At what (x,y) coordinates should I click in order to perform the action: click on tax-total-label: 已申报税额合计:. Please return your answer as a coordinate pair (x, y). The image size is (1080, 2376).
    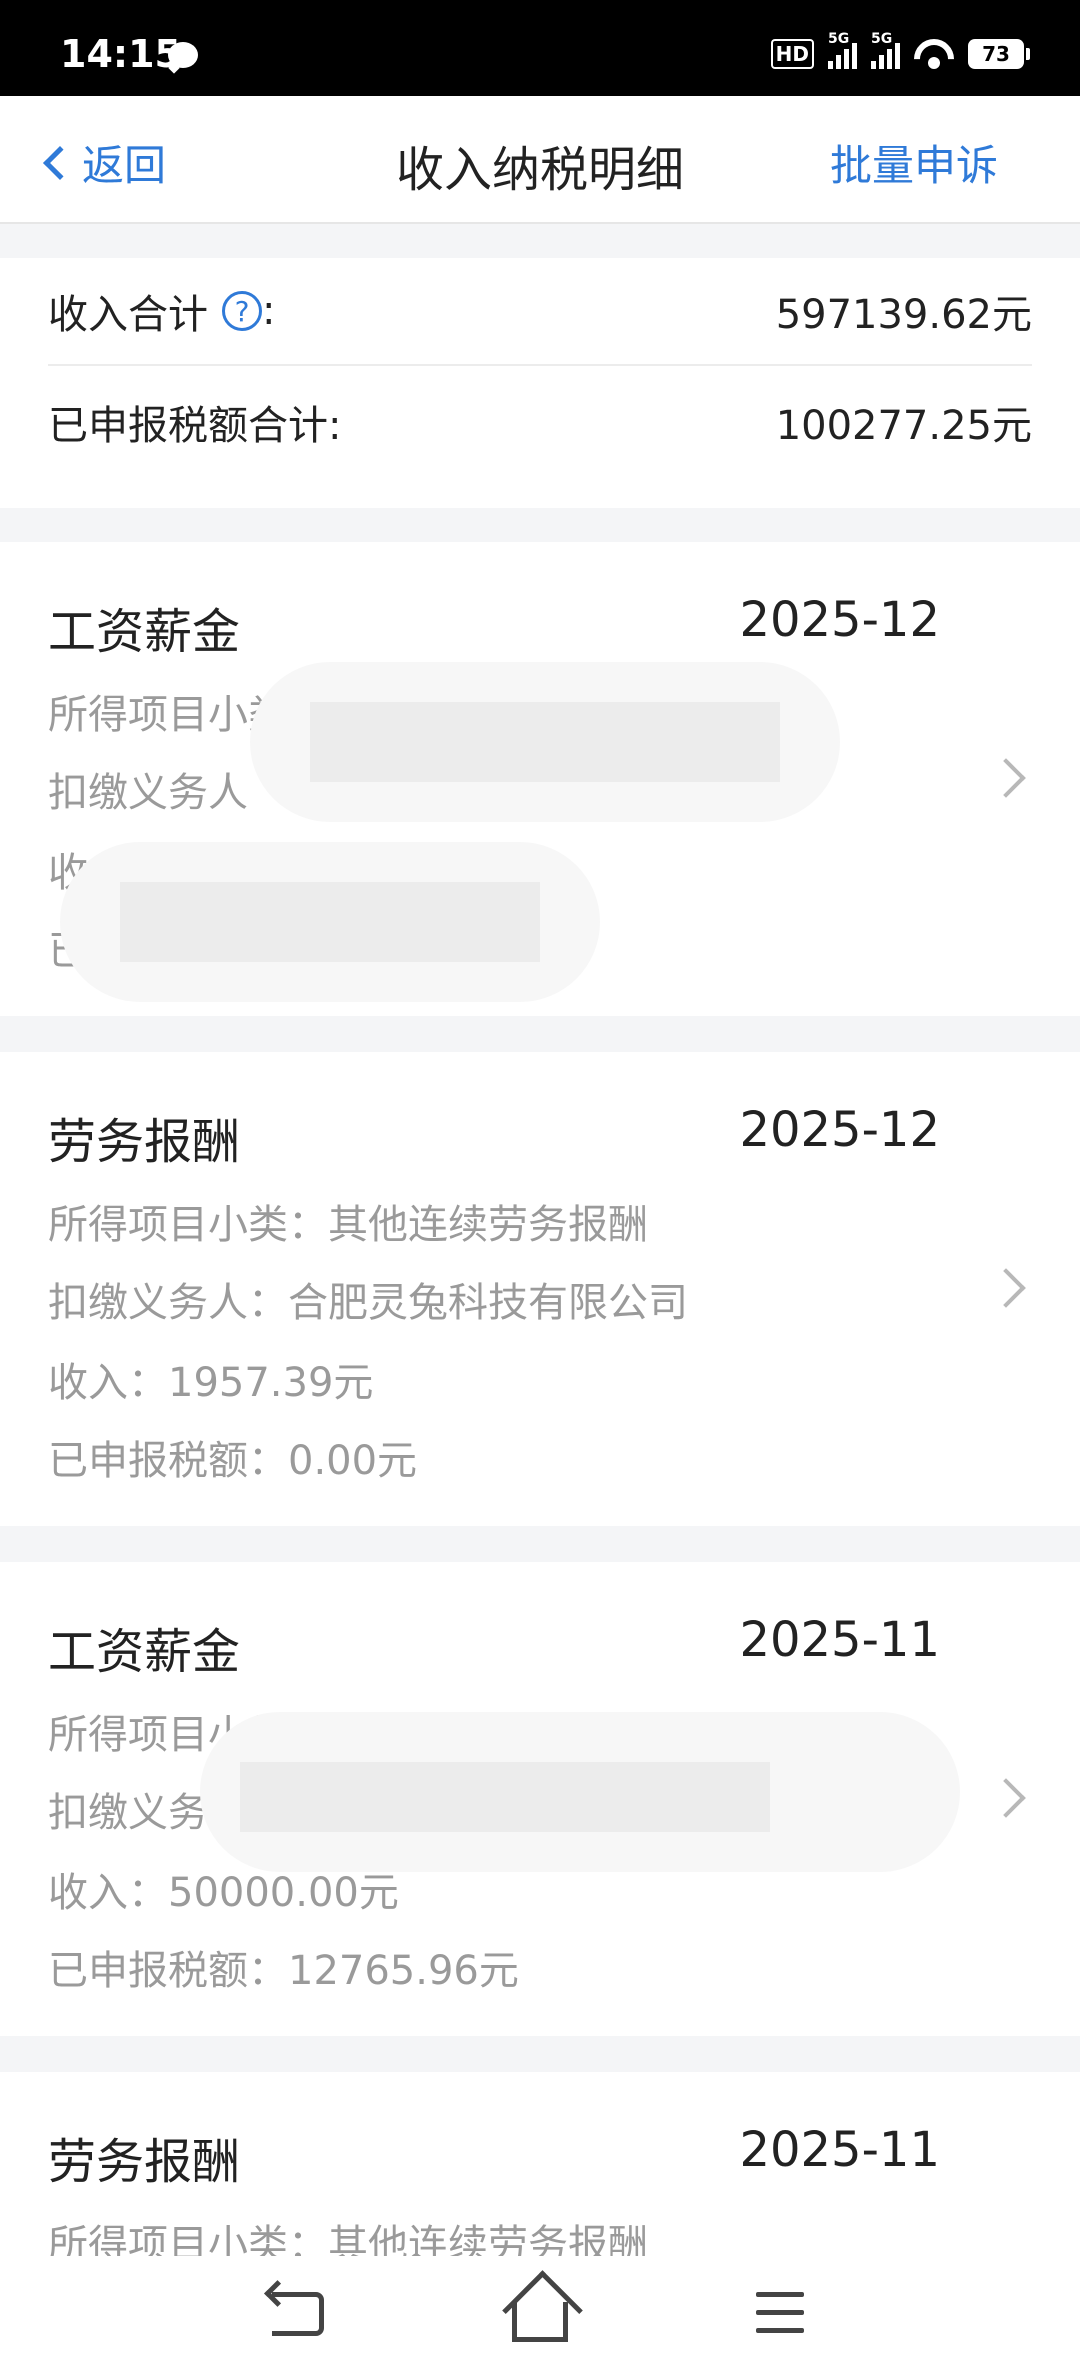
    Looking at the image, I should click on (195, 426).